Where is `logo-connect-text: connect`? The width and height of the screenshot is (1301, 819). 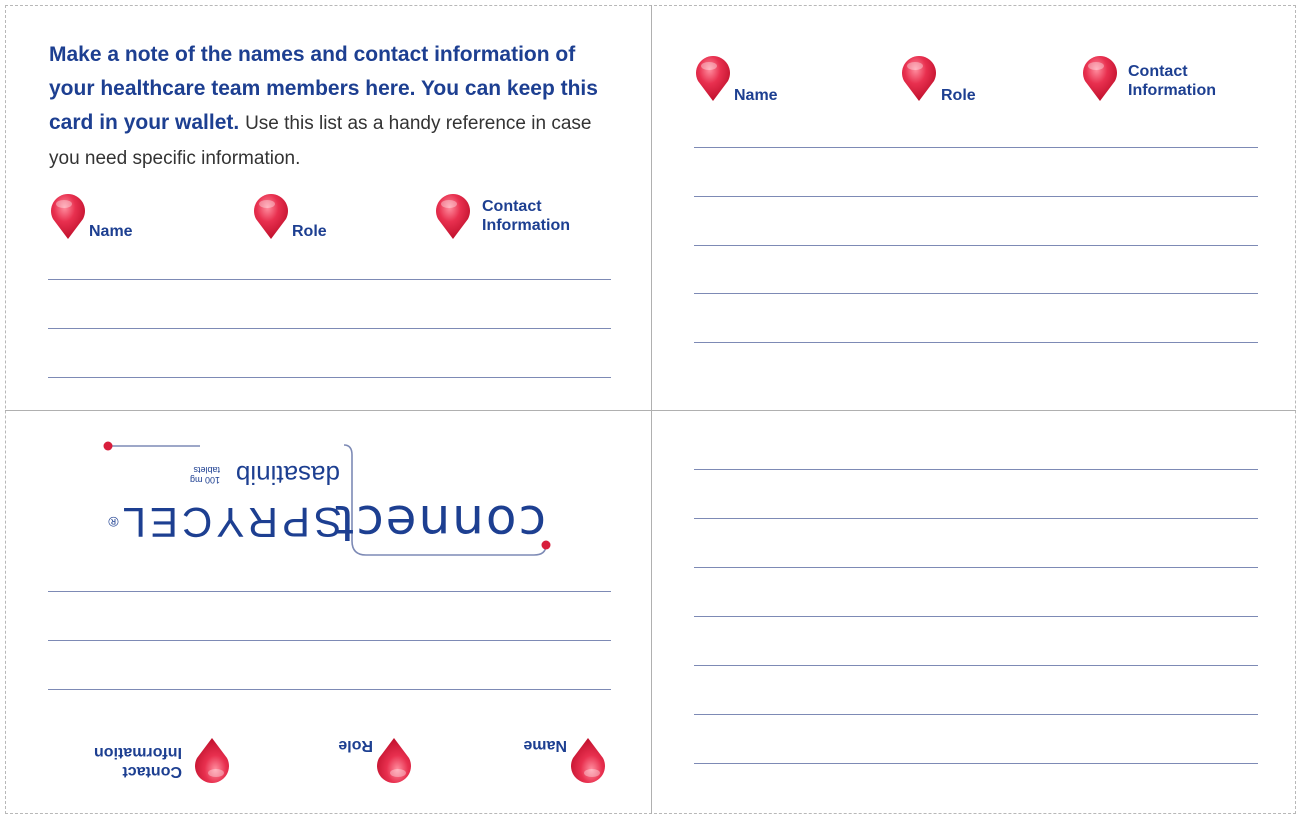
logo-connect-text: connect is located at coordinates (439, 523).